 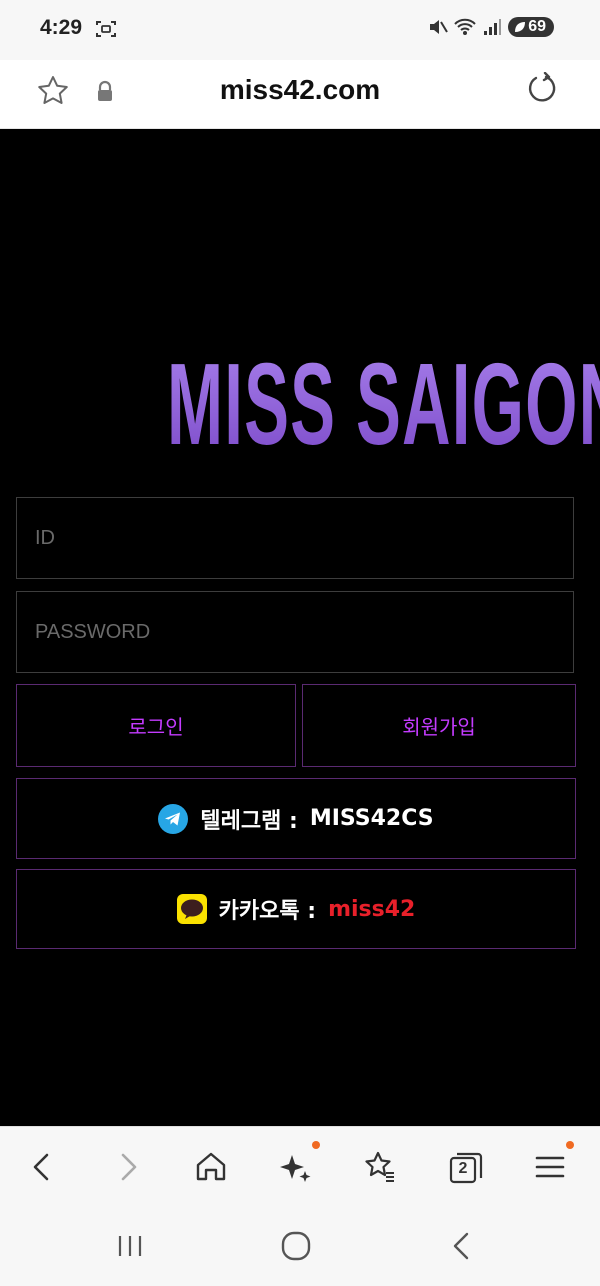 I want to click on signup-button-label: 회원가입, so click(x=439, y=727).